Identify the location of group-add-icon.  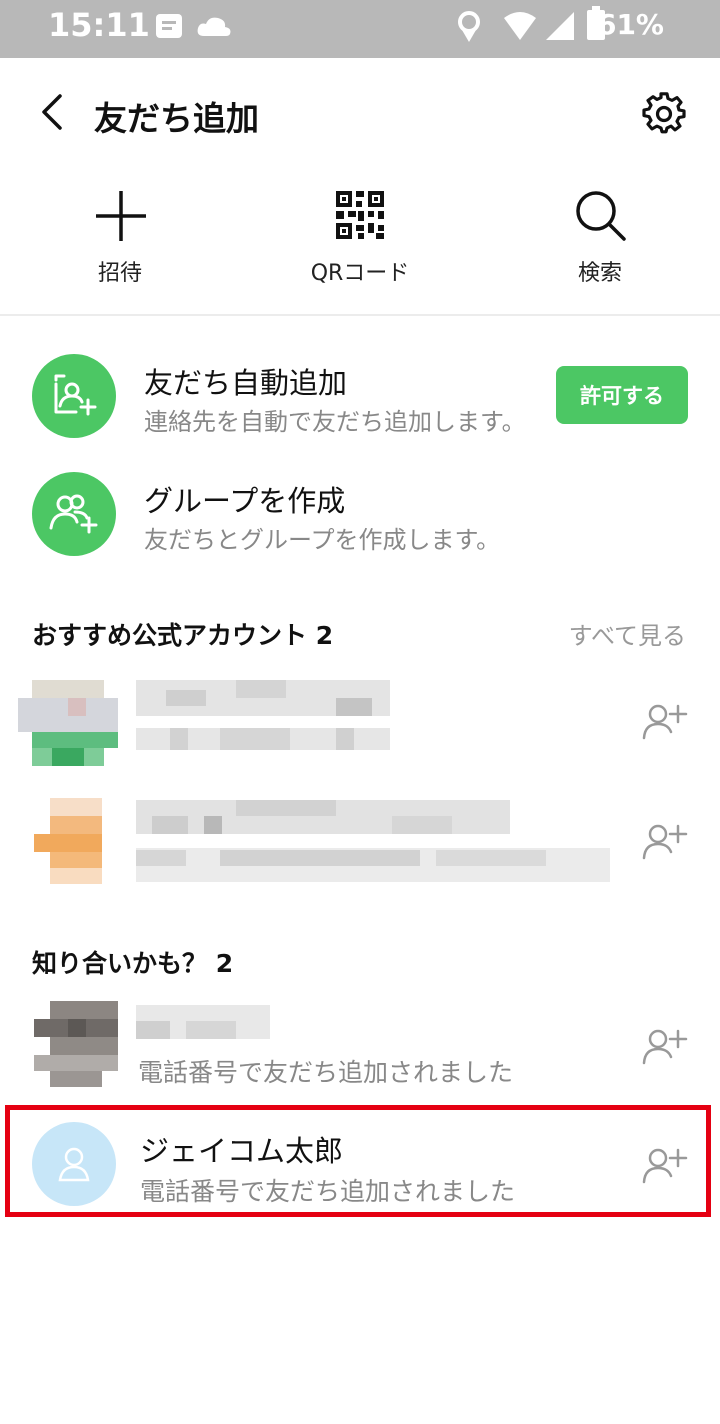
(73, 514).